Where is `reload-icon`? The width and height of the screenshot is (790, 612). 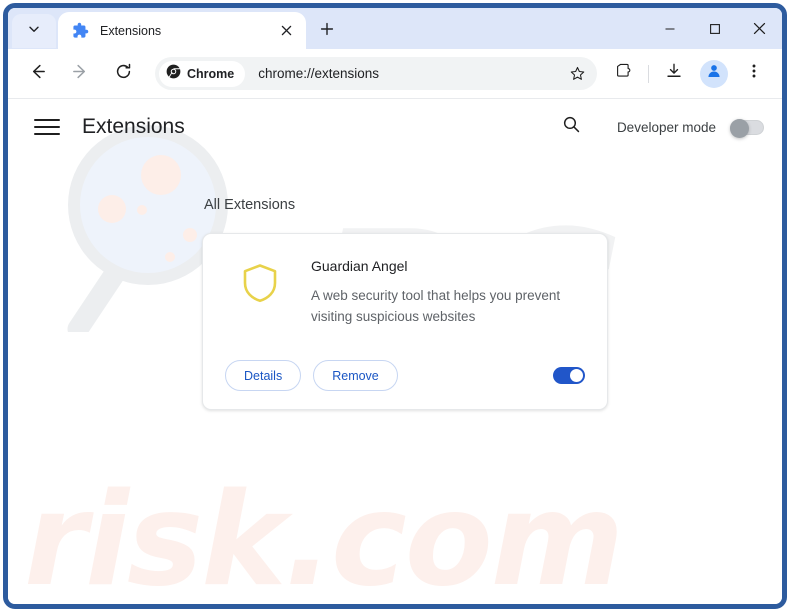
reload-icon is located at coordinates (123, 74).